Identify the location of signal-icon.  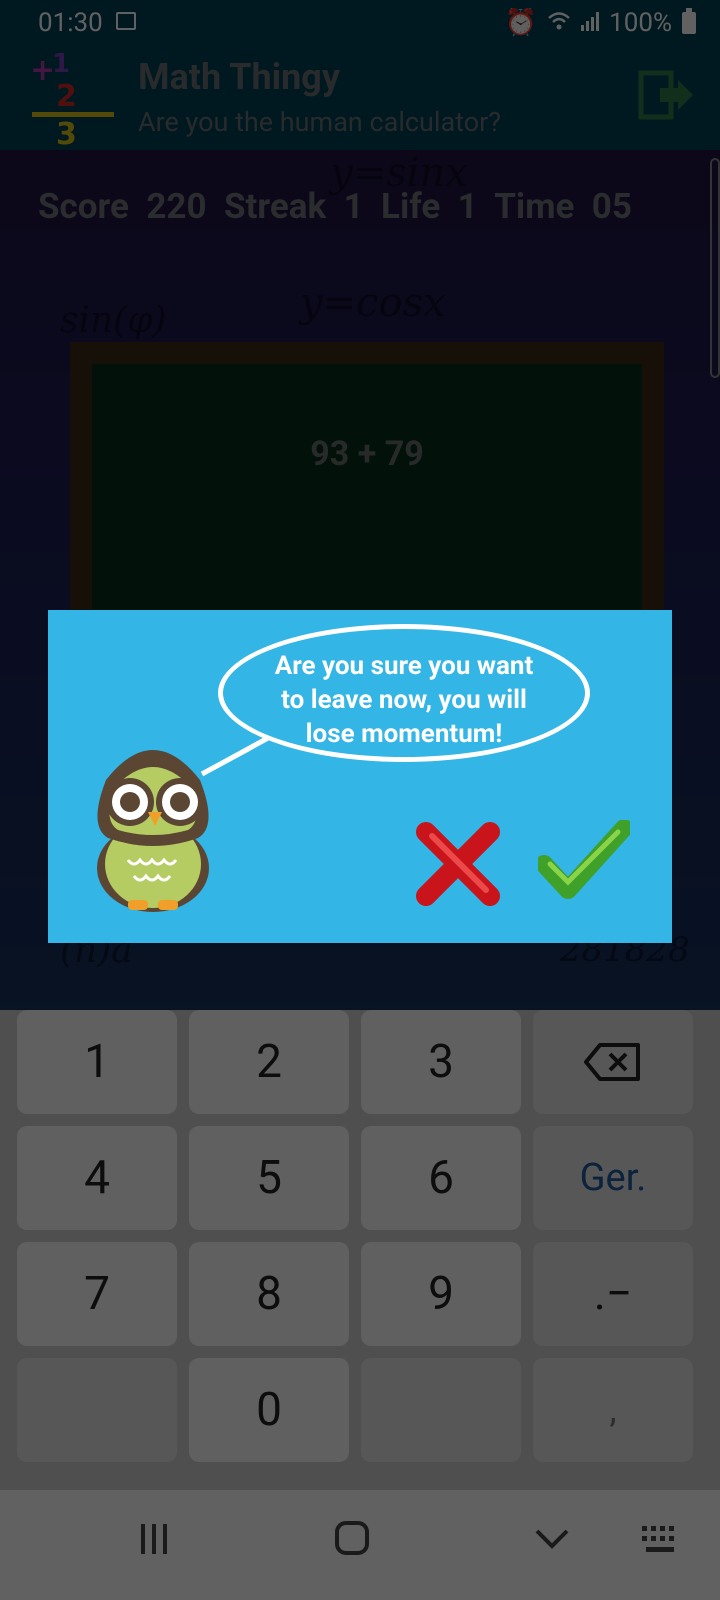
(590, 23).